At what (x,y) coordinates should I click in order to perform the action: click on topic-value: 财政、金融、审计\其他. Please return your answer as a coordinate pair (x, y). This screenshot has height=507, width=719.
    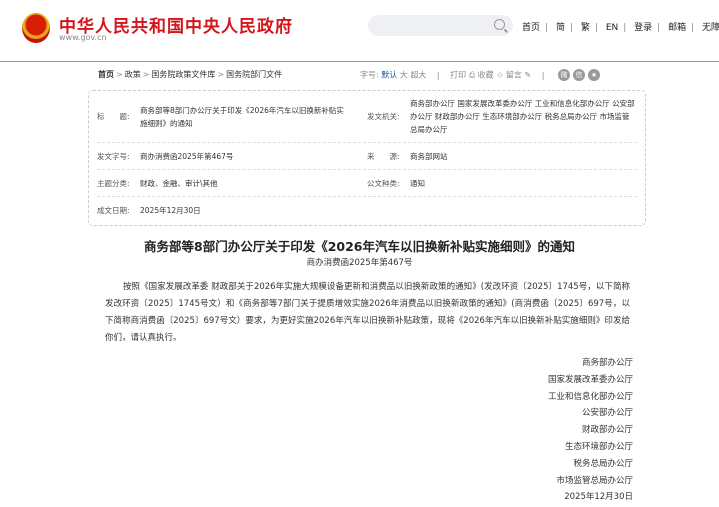
    Looking at the image, I should click on (179, 183).